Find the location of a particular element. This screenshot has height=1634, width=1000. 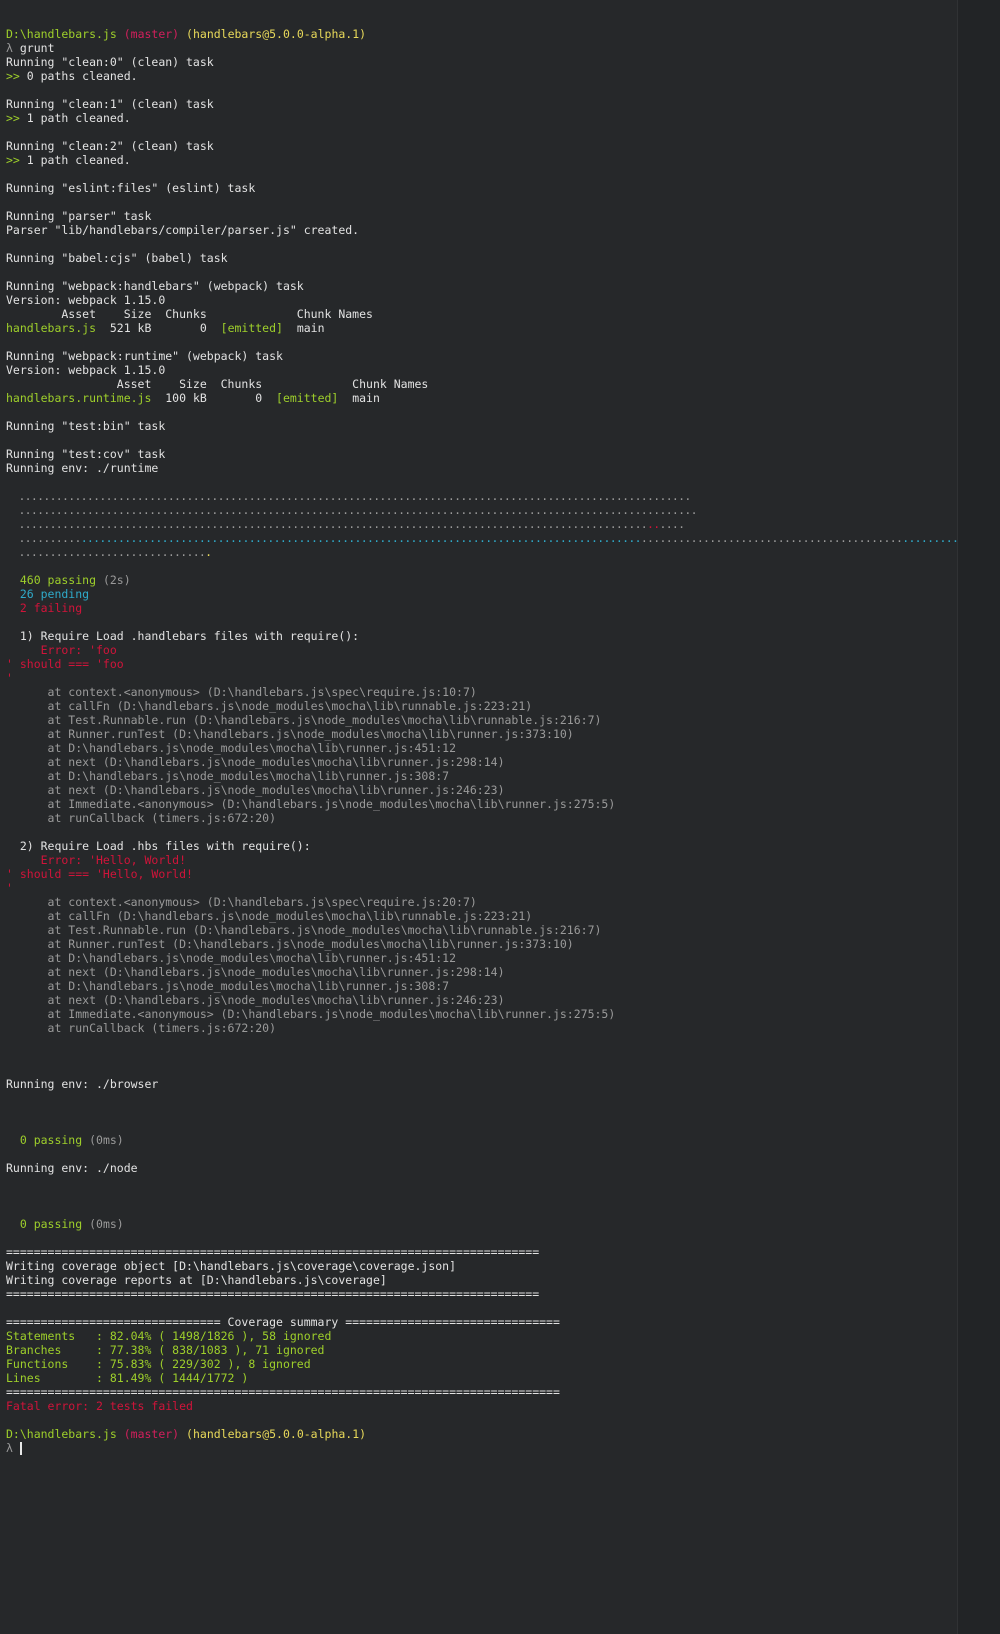

env-line: Running env: ./node is located at coordinates (72, 1168).